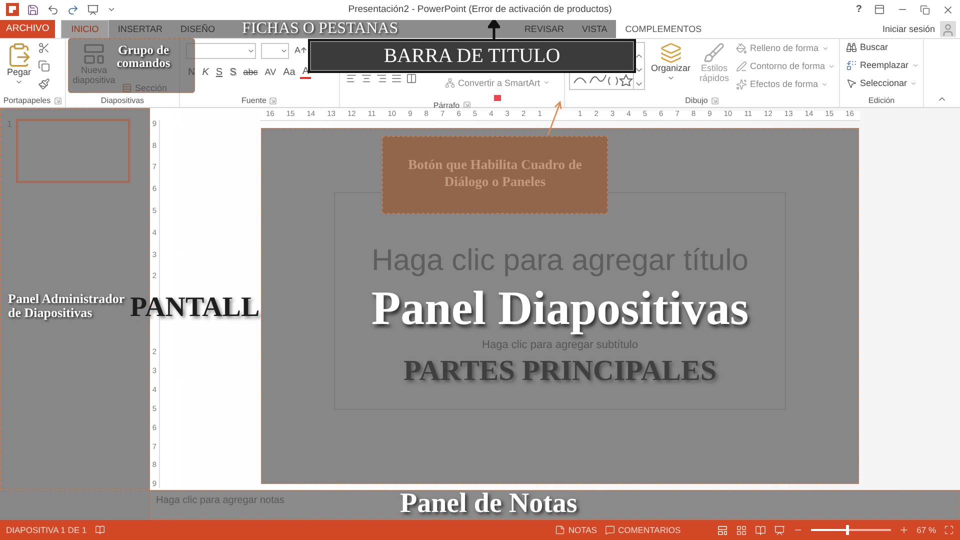 This screenshot has height=540, width=960. Describe the element at coordinates (671, 68) in the screenshot. I see `arrange-button: Organizar` at that location.